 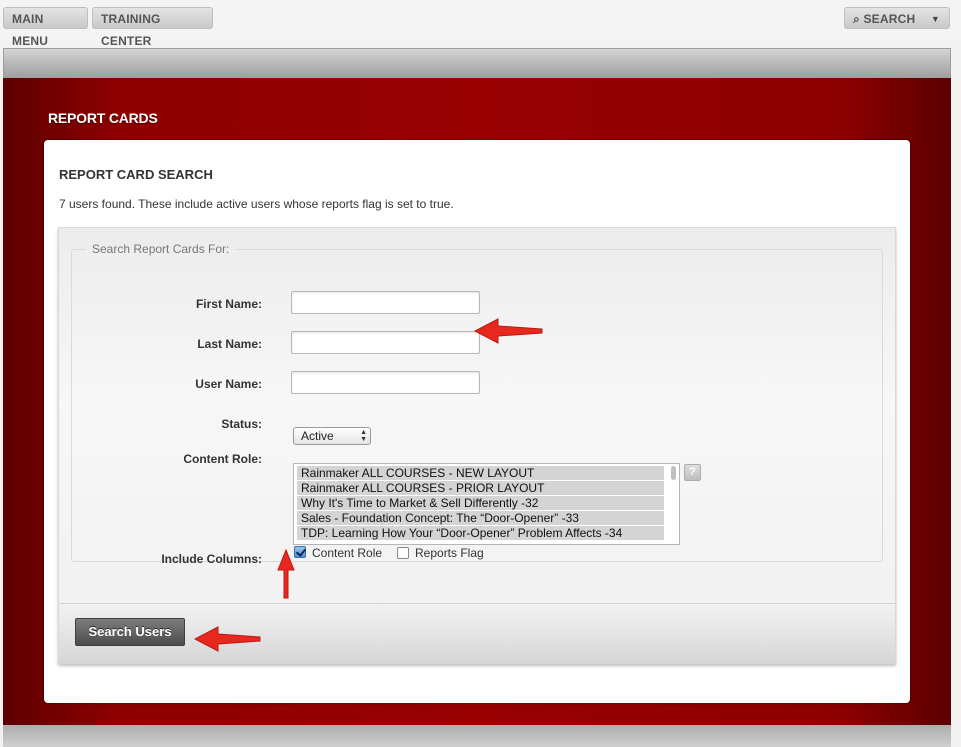 What do you see at coordinates (347, 553) in the screenshot?
I see `content-role-checkbox-label: Content Role` at bounding box center [347, 553].